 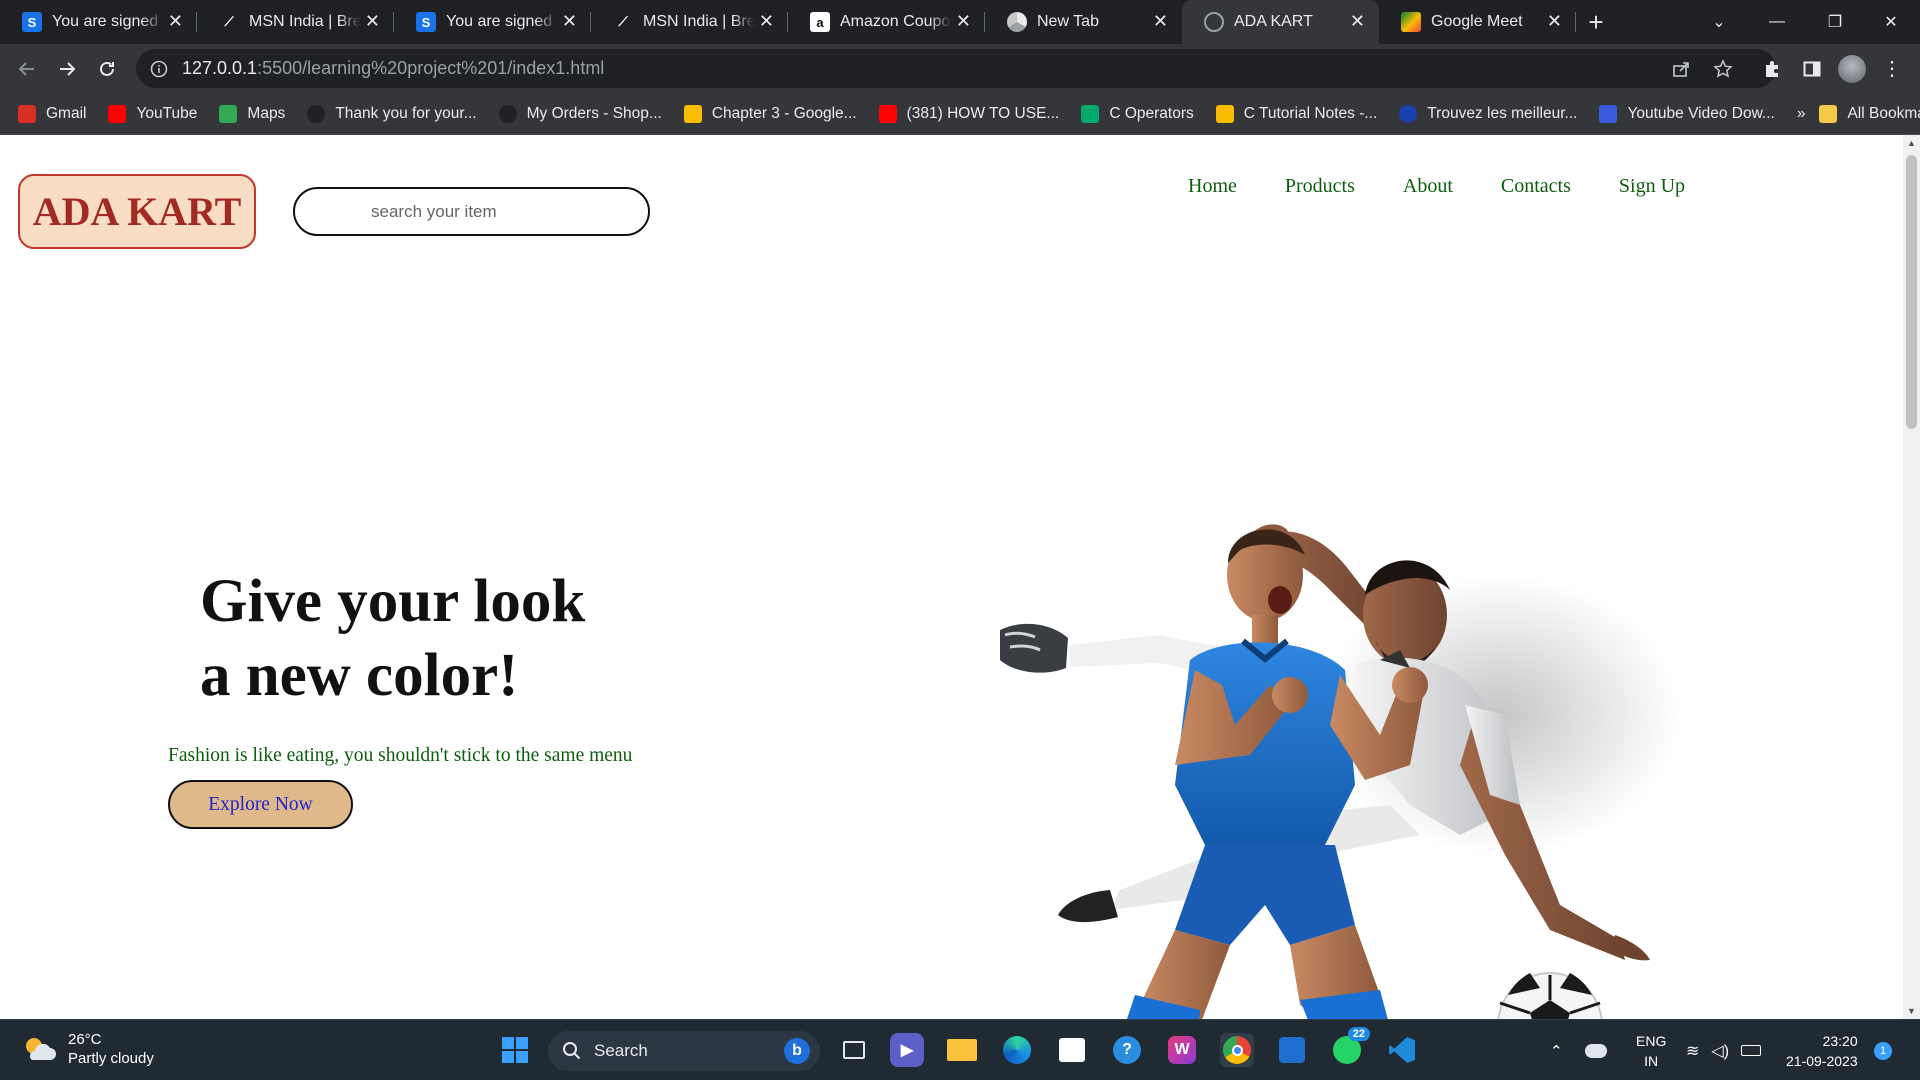 I want to click on url-path: :5500/learning%20project%201/index1.html, so click(x=431, y=68).